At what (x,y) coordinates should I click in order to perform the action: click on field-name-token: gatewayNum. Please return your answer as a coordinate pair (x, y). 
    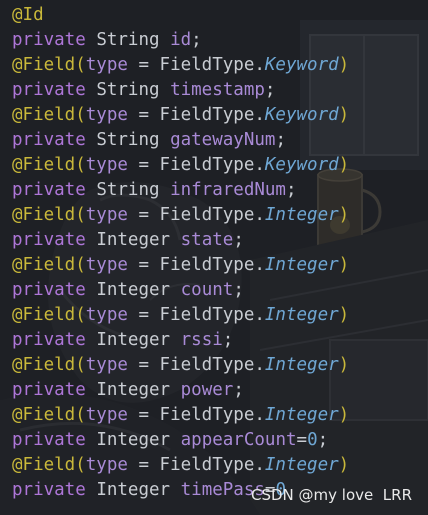
    Looking at the image, I should click on (223, 140).